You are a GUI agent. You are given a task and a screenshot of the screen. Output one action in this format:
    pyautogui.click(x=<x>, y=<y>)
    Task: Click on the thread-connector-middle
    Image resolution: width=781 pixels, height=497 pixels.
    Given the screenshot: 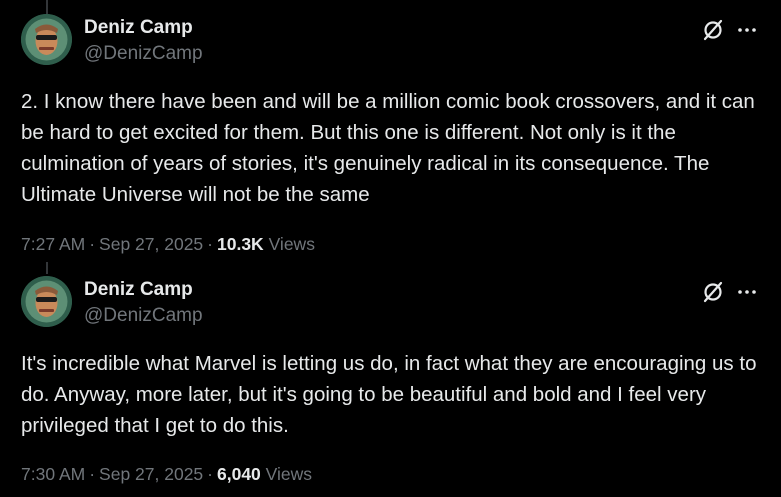 What is the action you would take?
    pyautogui.click(x=47, y=268)
    